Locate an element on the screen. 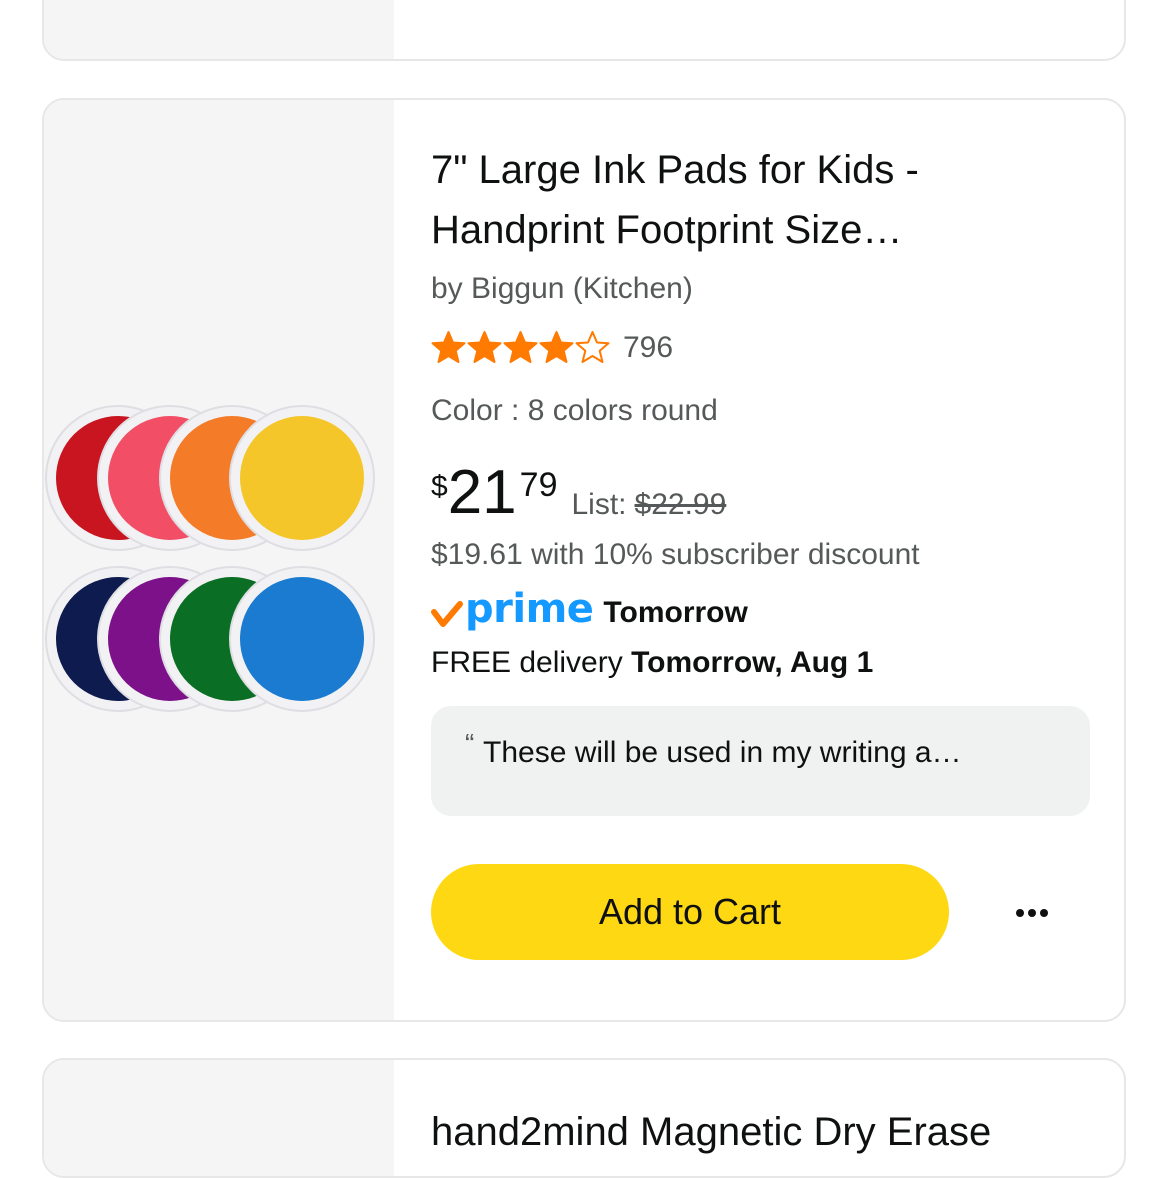 The image size is (1170, 1178). list-price: $22.99 is located at coordinates (680, 504).